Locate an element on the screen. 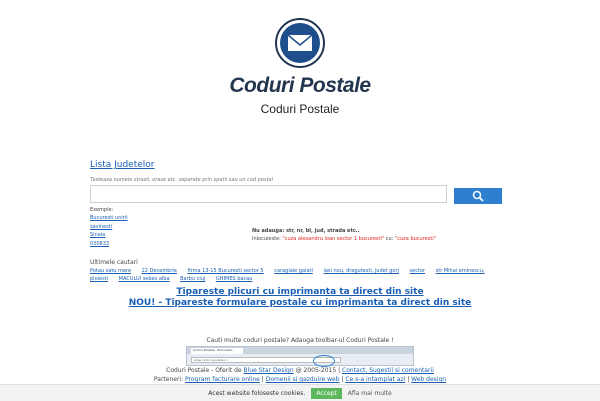 The height and width of the screenshot is (401, 600). exemple-item: 030833 is located at coordinates (109, 244).